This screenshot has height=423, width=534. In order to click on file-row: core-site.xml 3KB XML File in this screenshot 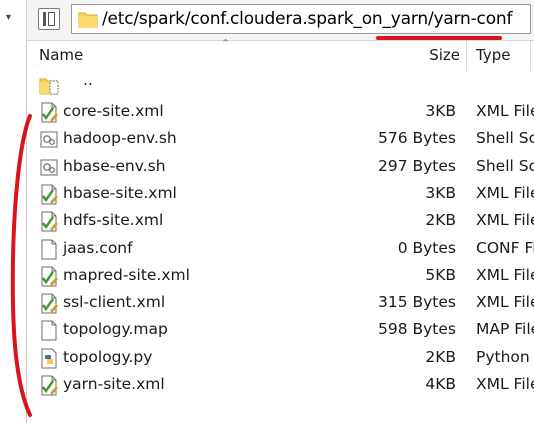, I will do `click(280, 112)`.